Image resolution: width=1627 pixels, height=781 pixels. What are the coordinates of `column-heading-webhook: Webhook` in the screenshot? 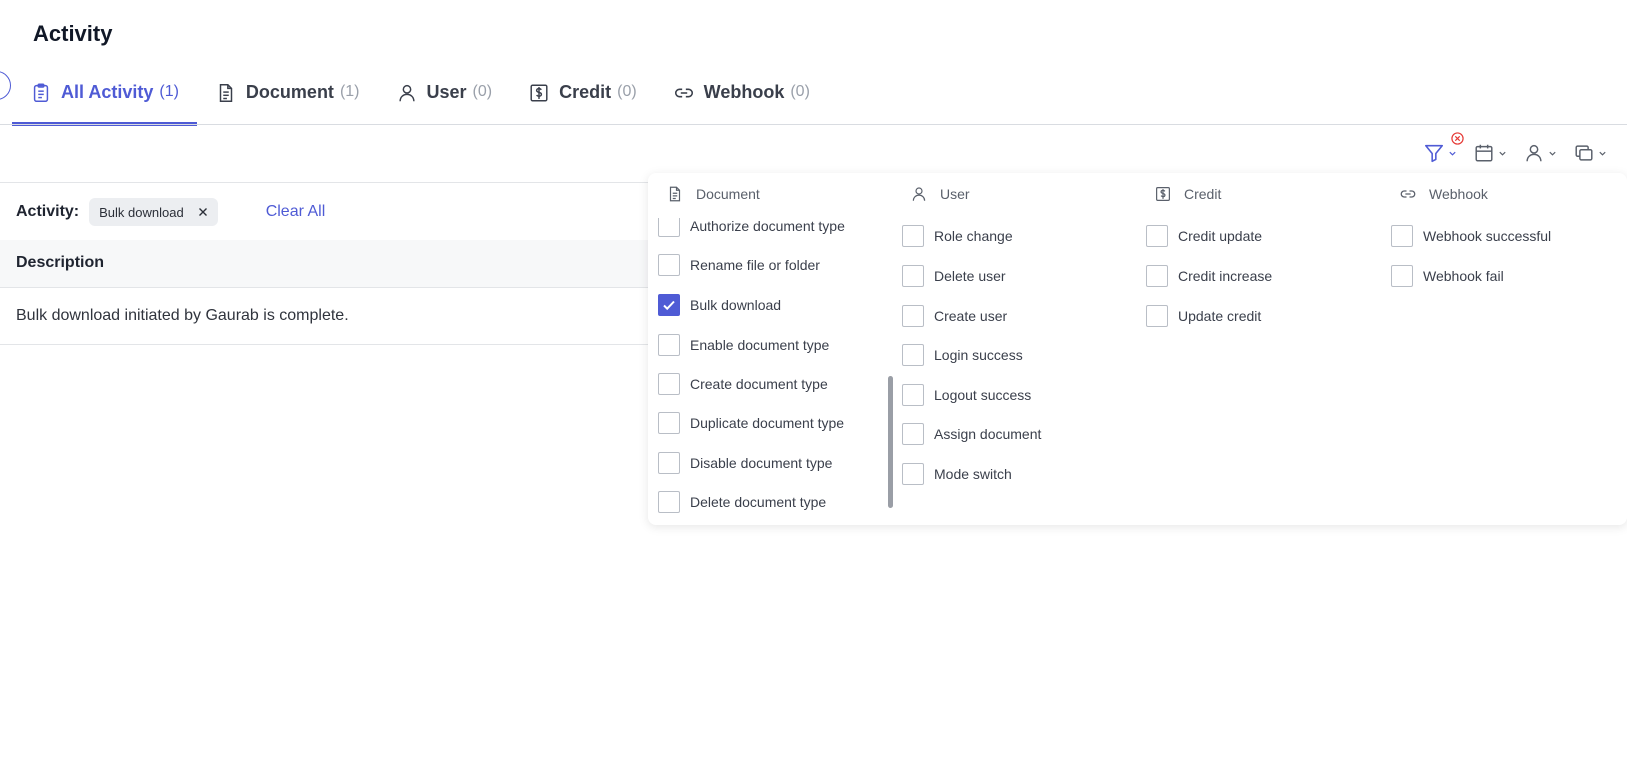 It's located at (1443, 194).